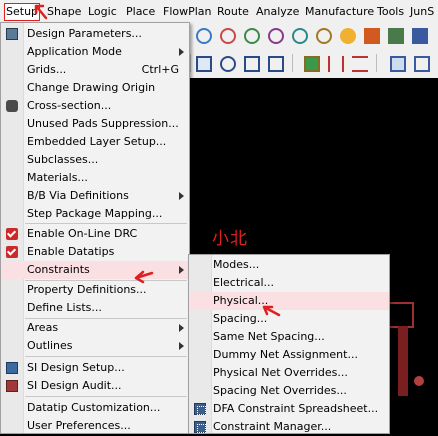 The image size is (438, 436). Describe the element at coordinates (102, 12) in the screenshot. I see `menu-logic: Logic` at that location.